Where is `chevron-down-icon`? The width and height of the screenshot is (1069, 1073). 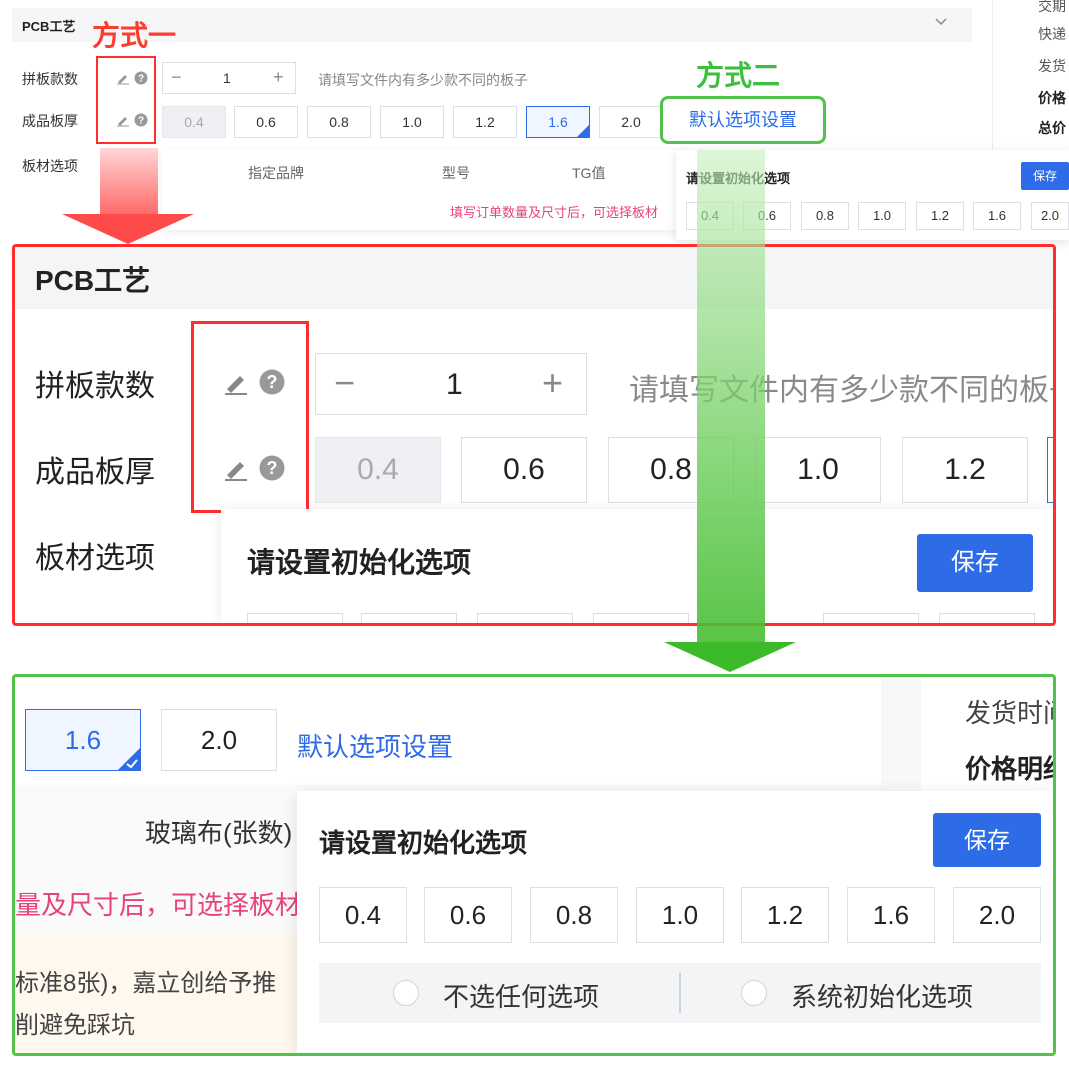 chevron-down-icon is located at coordinates (941, 21).